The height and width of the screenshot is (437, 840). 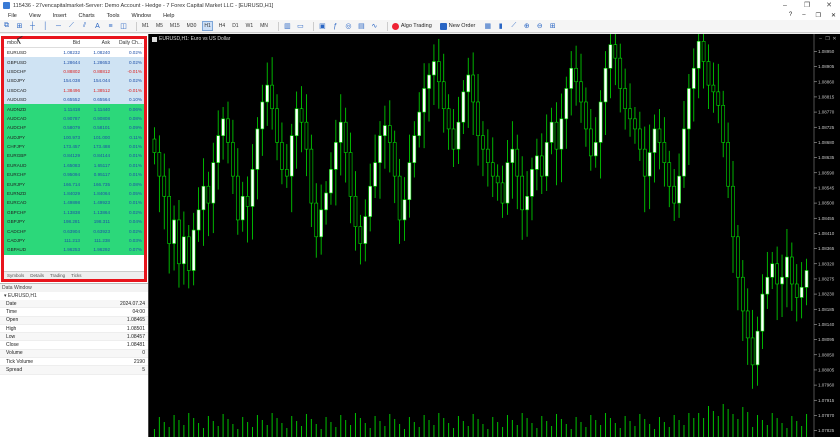 What do you see at coordinates (348, 26) in the screenshot?
I see `signals-icon: ◎` at bounding box center [348, 26].